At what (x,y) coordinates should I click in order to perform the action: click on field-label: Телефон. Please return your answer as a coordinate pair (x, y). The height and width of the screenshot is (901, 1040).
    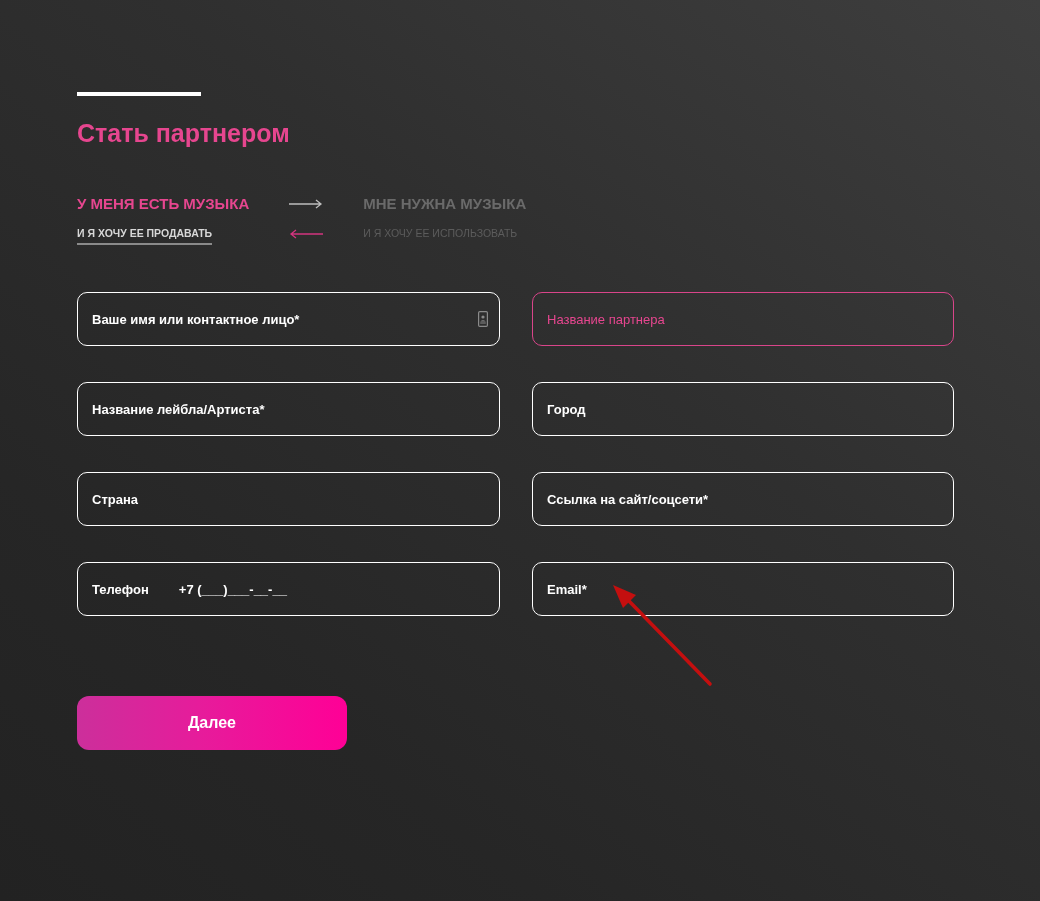
    Looking at the image, I should click on (120, 589).